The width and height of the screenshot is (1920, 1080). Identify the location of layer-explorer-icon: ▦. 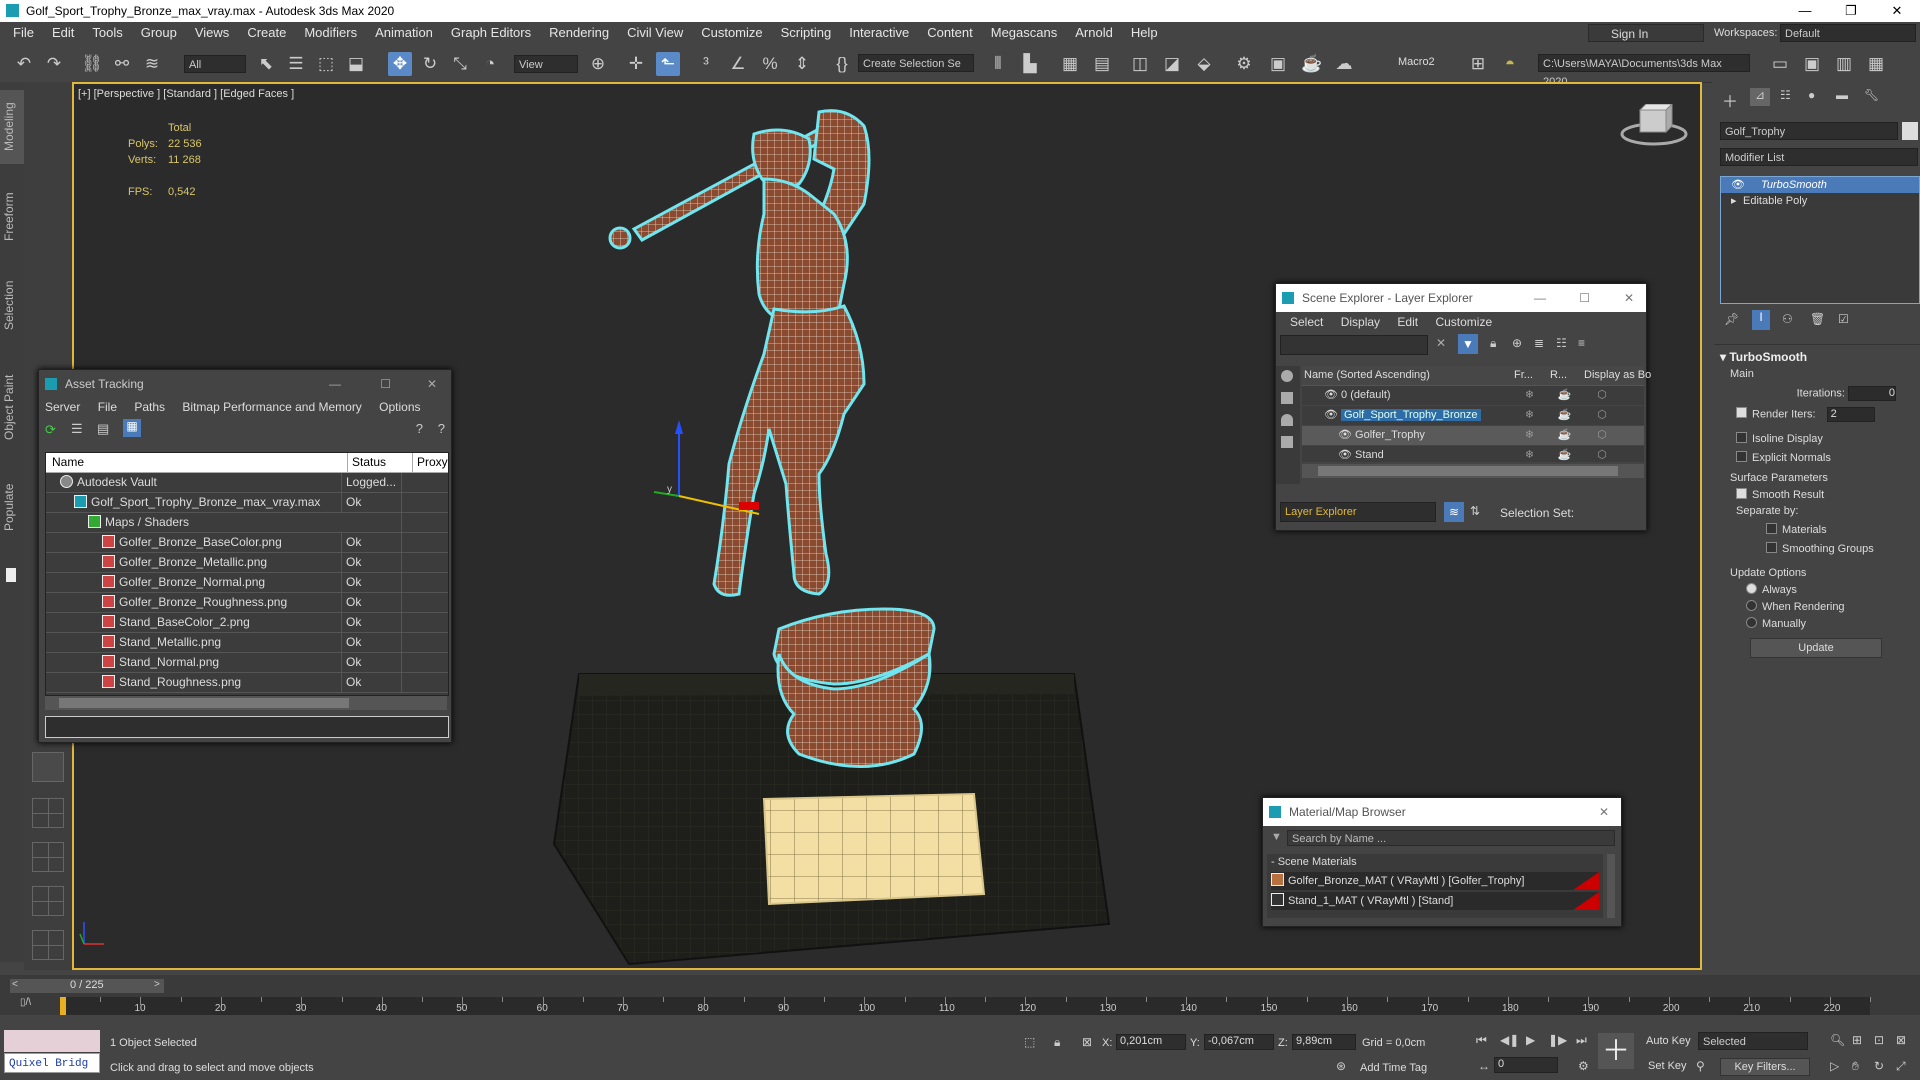
(1070, 64).